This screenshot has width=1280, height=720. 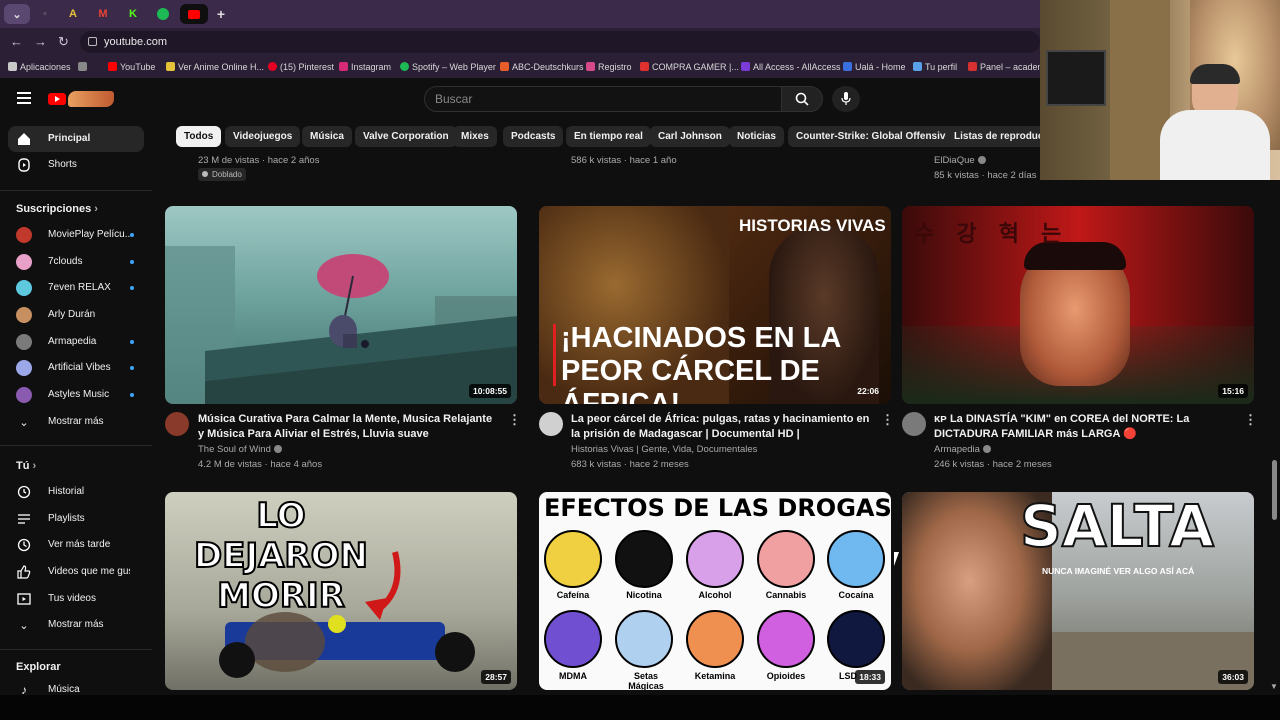 I want to click on bookmark-instagram: Instagram, so click(x=365, y=67).